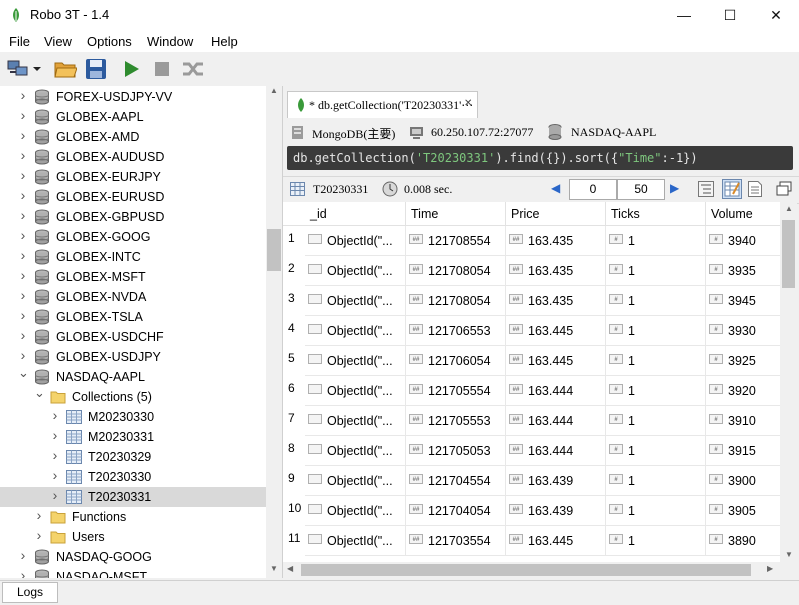 The height and width of the screenshot is (605, 799). What do you see at coordinates (133, 417) in the screenshot?
I see `tree-item: › M20230330` at bounding box center [133, 417].